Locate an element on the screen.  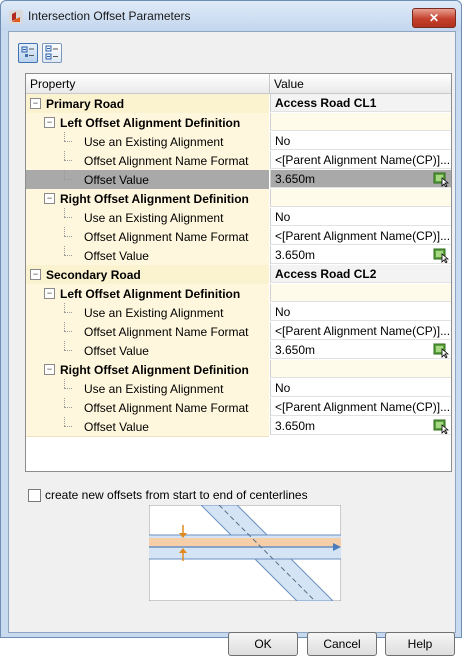
property-name-cell: − Primary Road is located at coordinates (147, 104).